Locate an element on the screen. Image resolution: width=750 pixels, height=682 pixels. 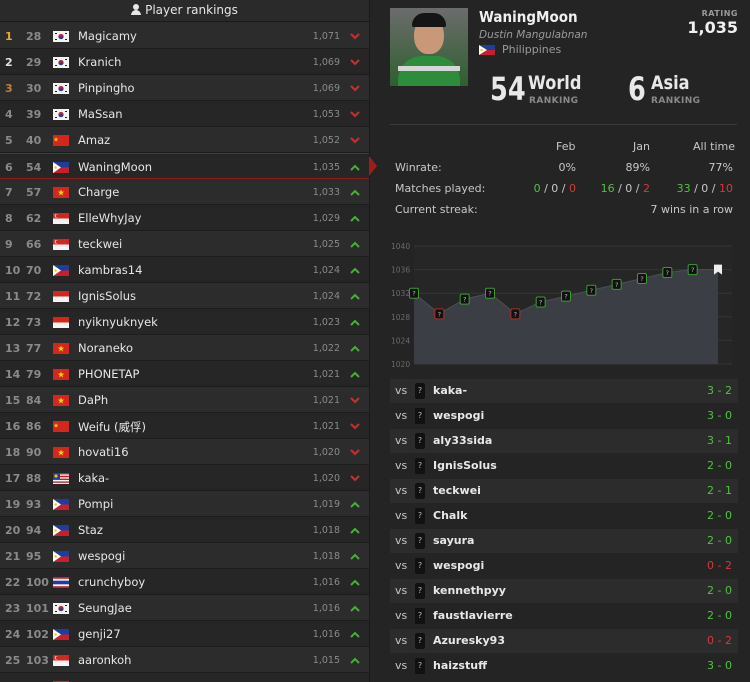
player-real-name: Dustin Mangulabnan is located at coordinates (533, 35).